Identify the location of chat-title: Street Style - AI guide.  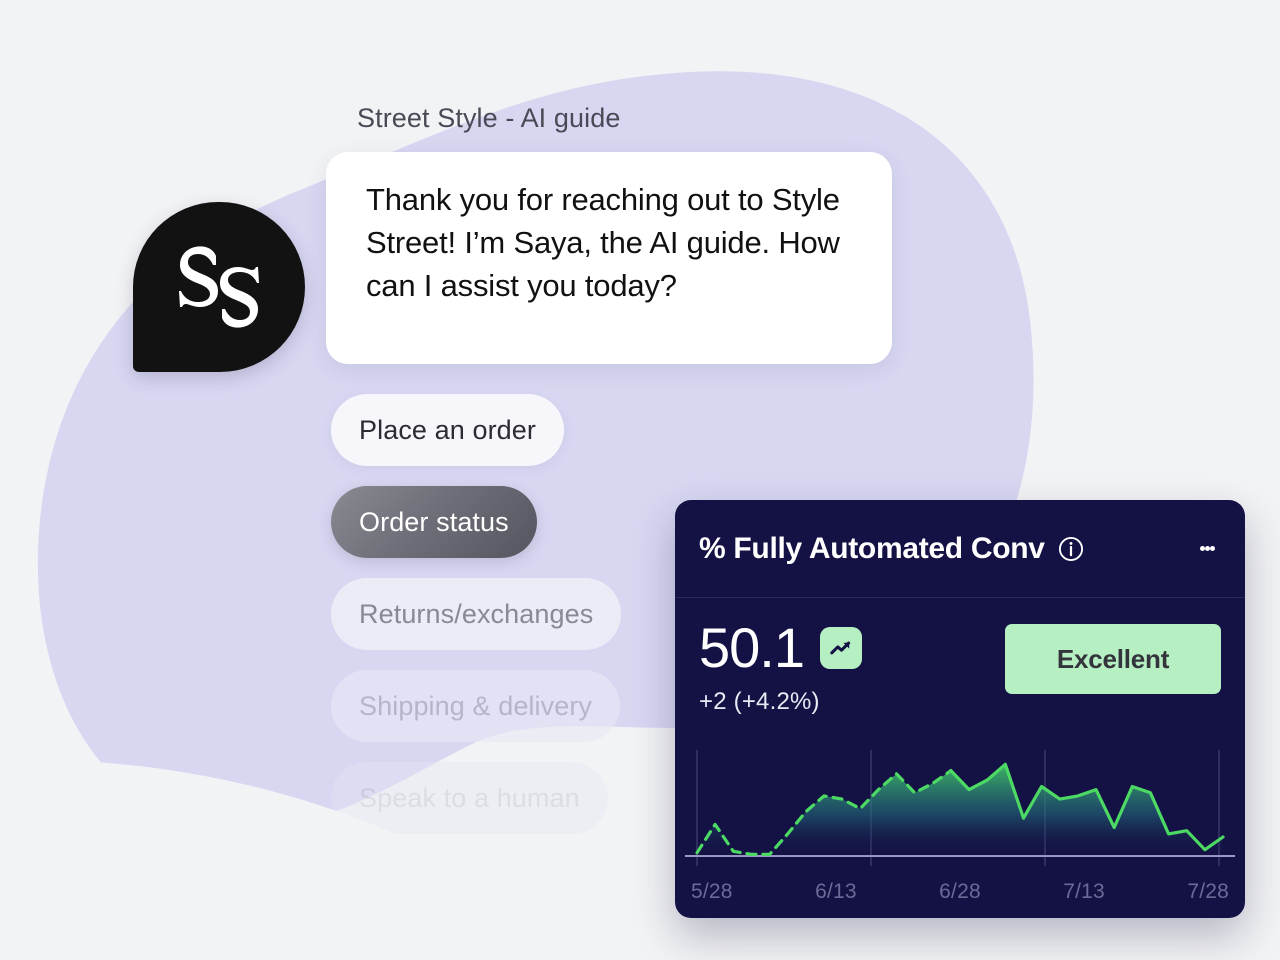
(489, 118).